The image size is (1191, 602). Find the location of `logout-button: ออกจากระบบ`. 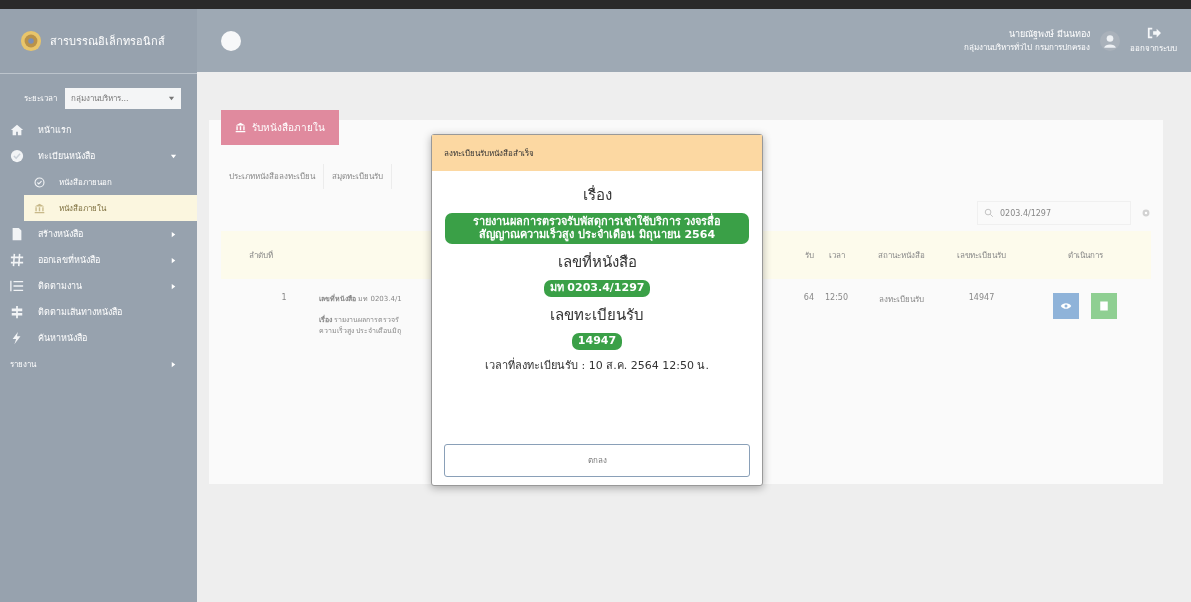

logout-button: ออกจากระบบ is located at coordinates (1153, 40).